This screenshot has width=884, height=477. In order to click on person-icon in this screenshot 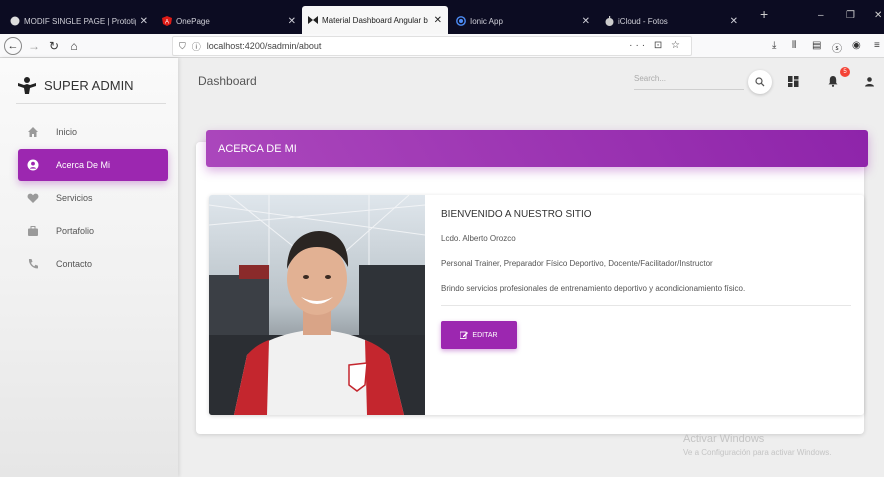, I will do `click(869, 81)`.